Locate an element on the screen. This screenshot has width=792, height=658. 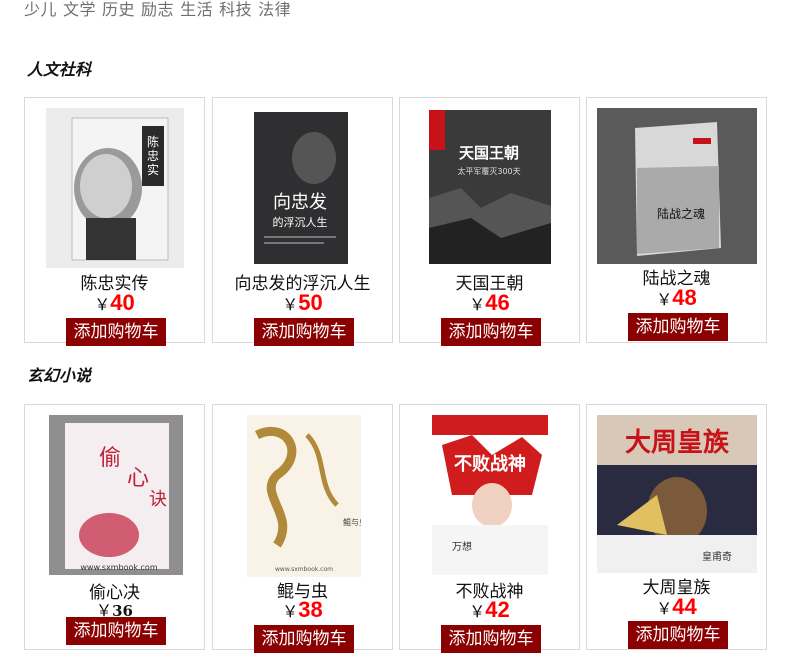
book-cover-image: 鲲与虫 www.sxmbook.com is located at coordinates (304, 496).